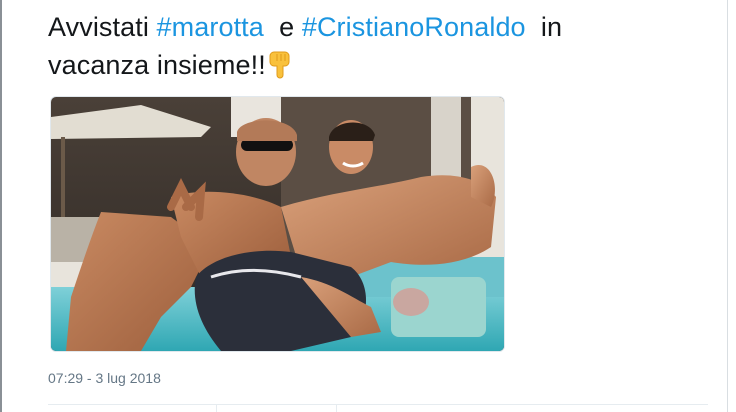  I want to click on tweet-text-line-2: vacanza insieme!!, so click(157, 65).